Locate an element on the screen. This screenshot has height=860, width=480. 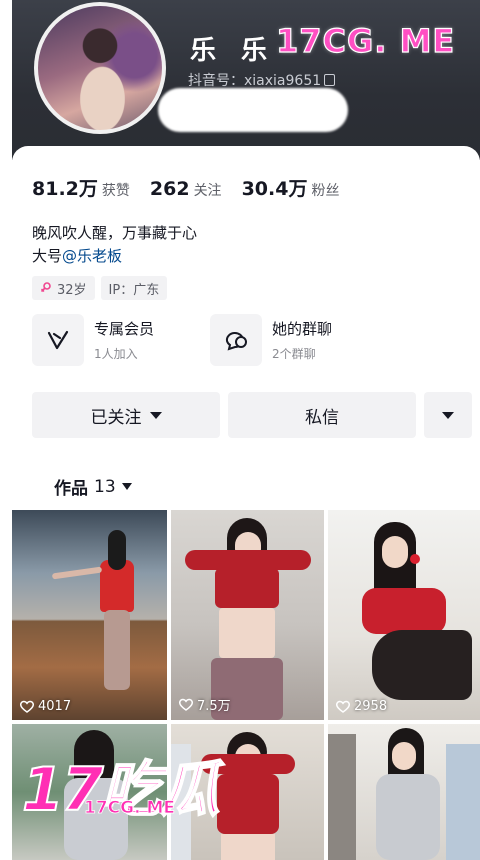
stat-value: 81.2万 is located at coordinates (65, 189).